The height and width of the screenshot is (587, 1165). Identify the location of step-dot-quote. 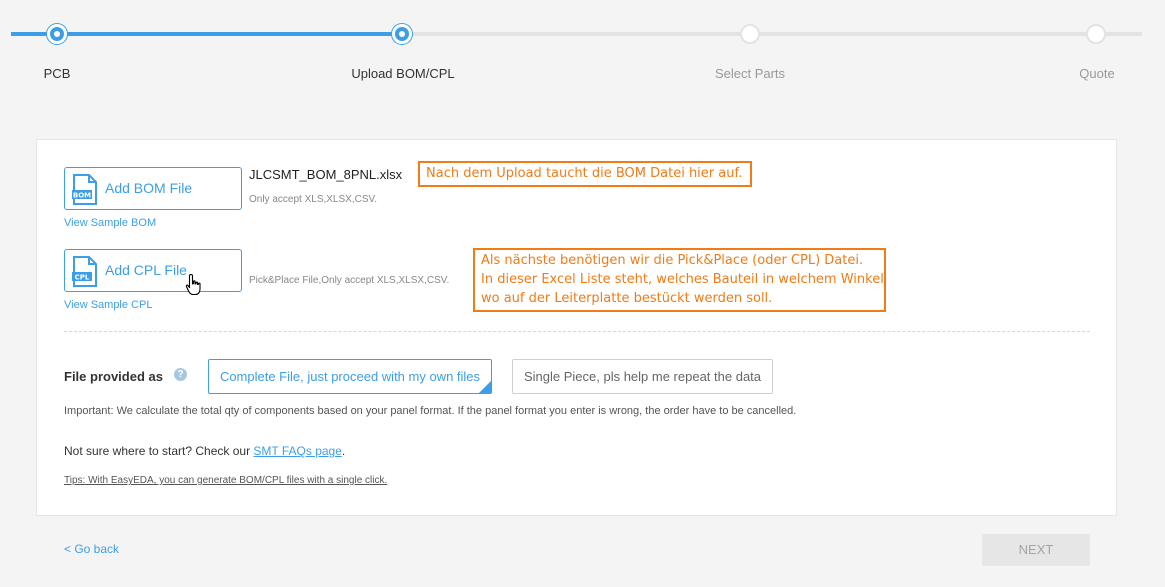
(1096, 34).